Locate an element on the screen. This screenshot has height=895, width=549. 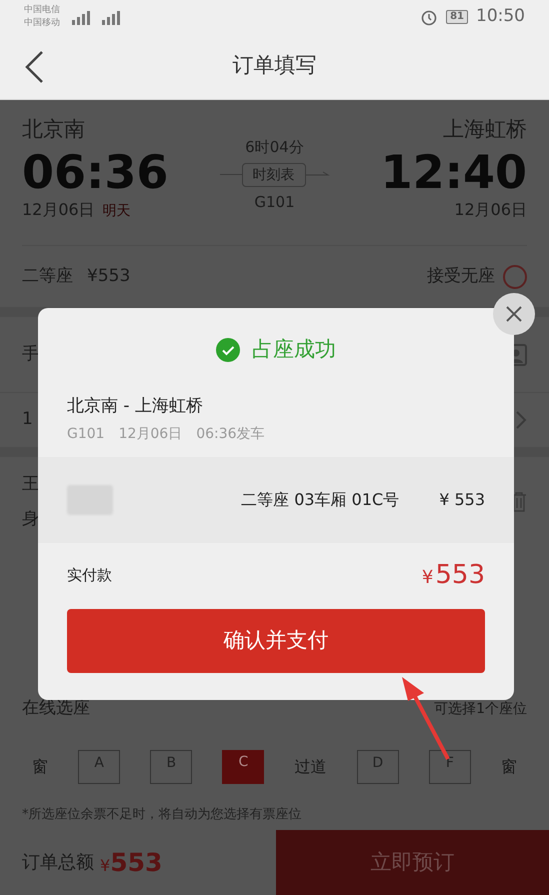
dialog-title: 占座成功 is located at coordinates (294, 350).